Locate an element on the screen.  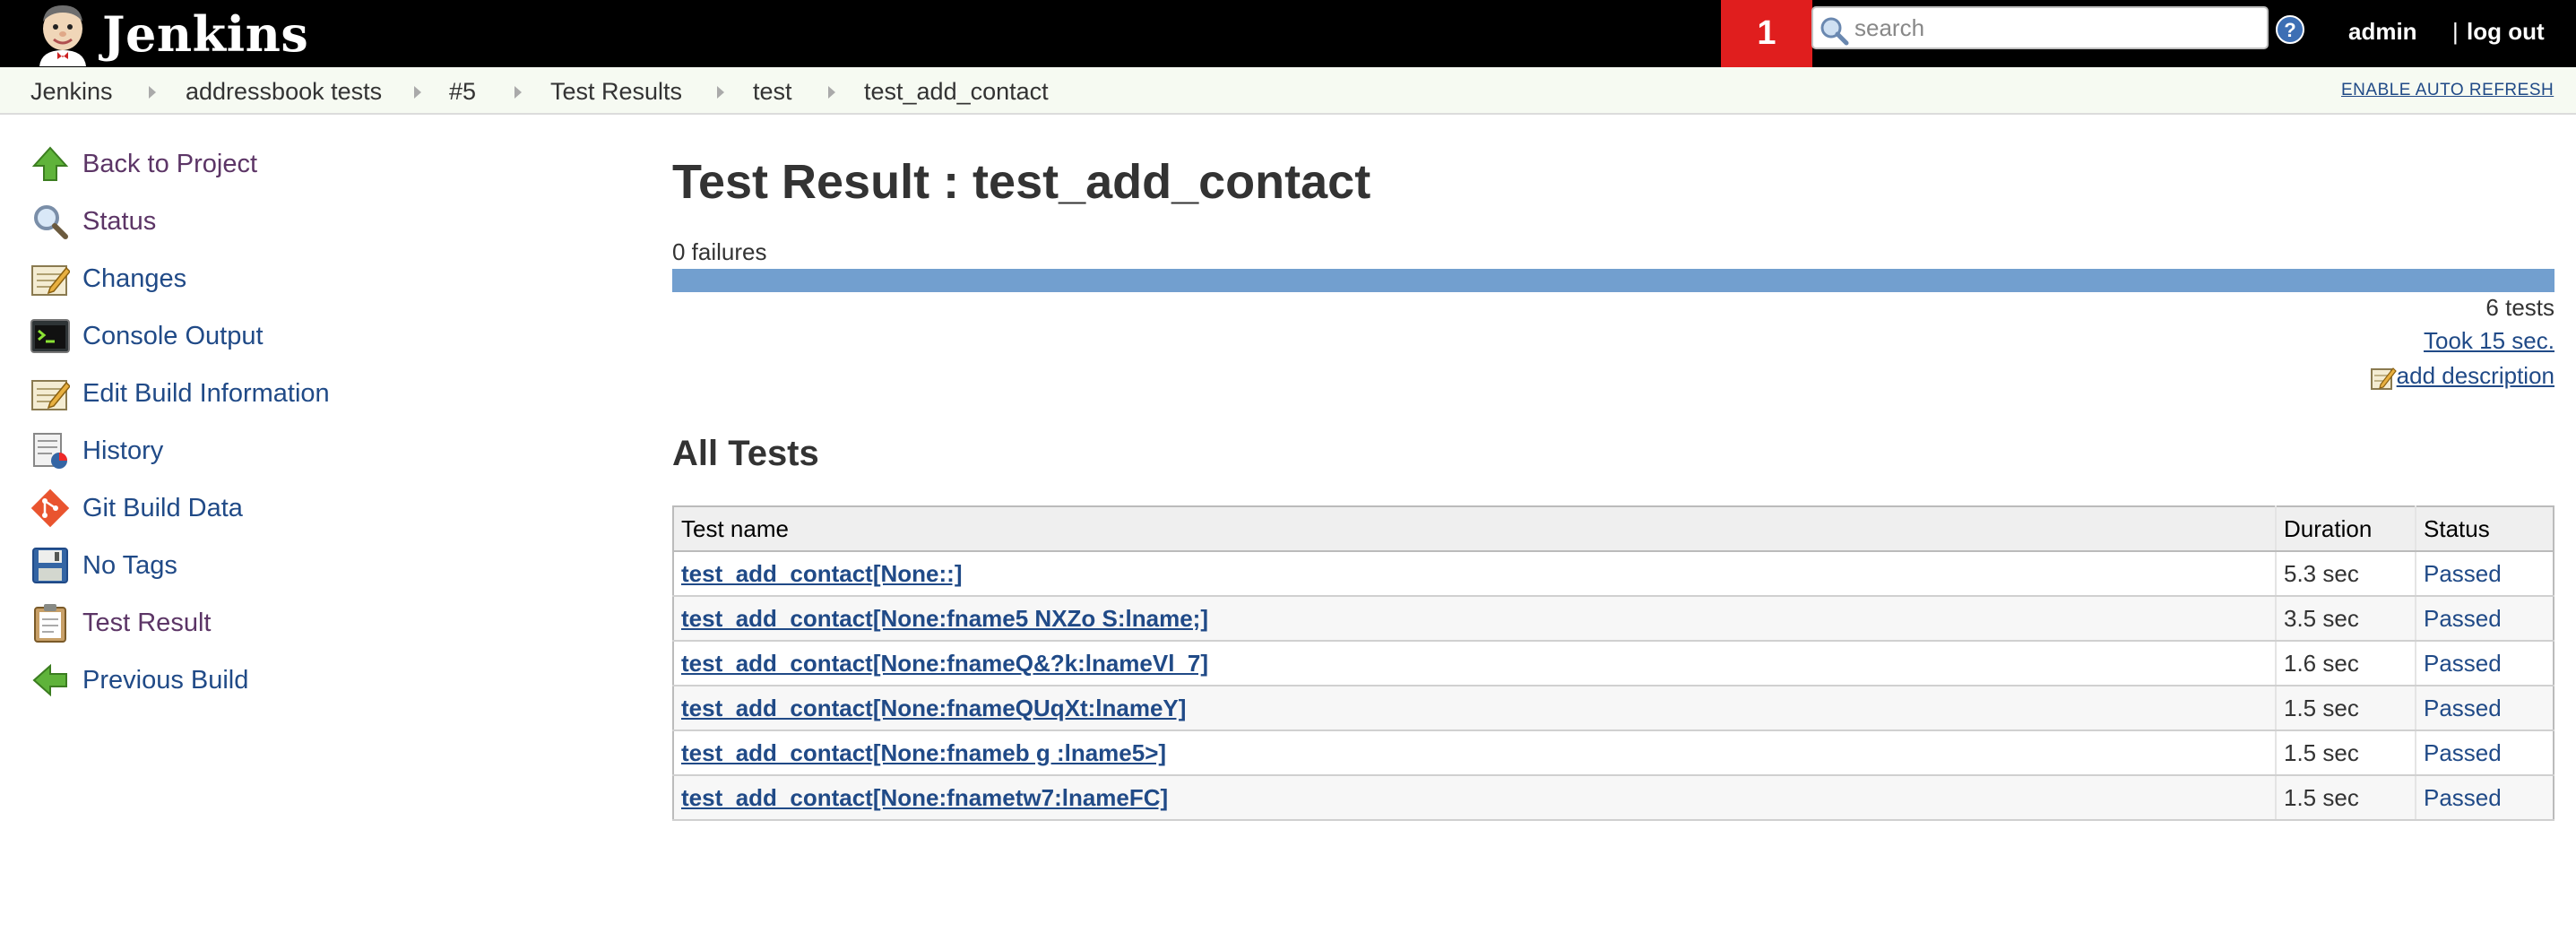
breadcrumb-jenkins: Jenkins is located at coordinates (71, 92).